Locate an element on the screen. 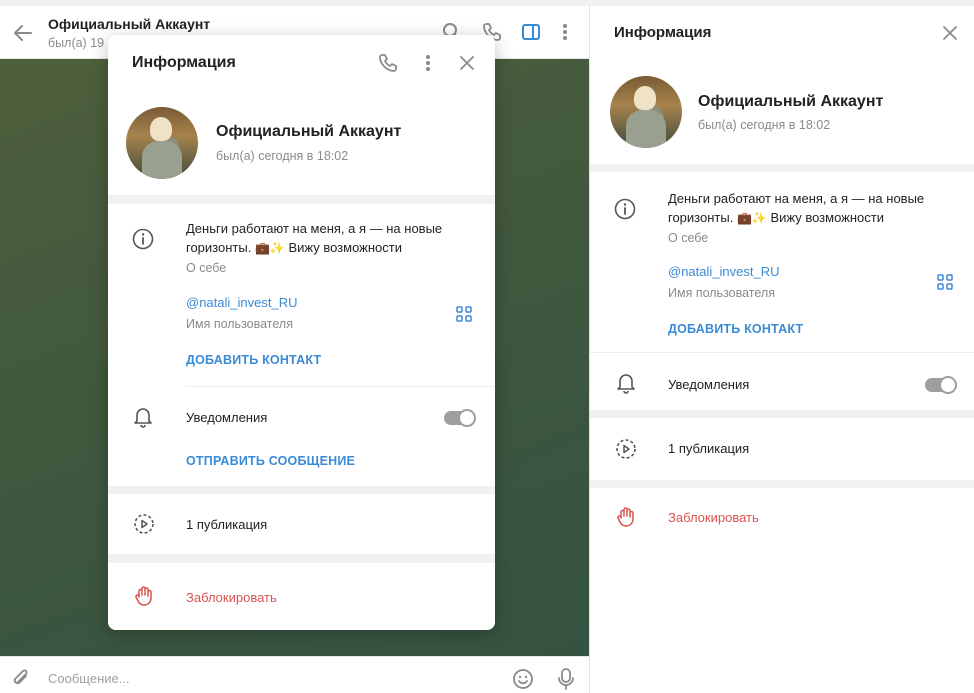 The image size is (974, 693). modal-block-section: Заблокировать is located at coordinates (301, 596).